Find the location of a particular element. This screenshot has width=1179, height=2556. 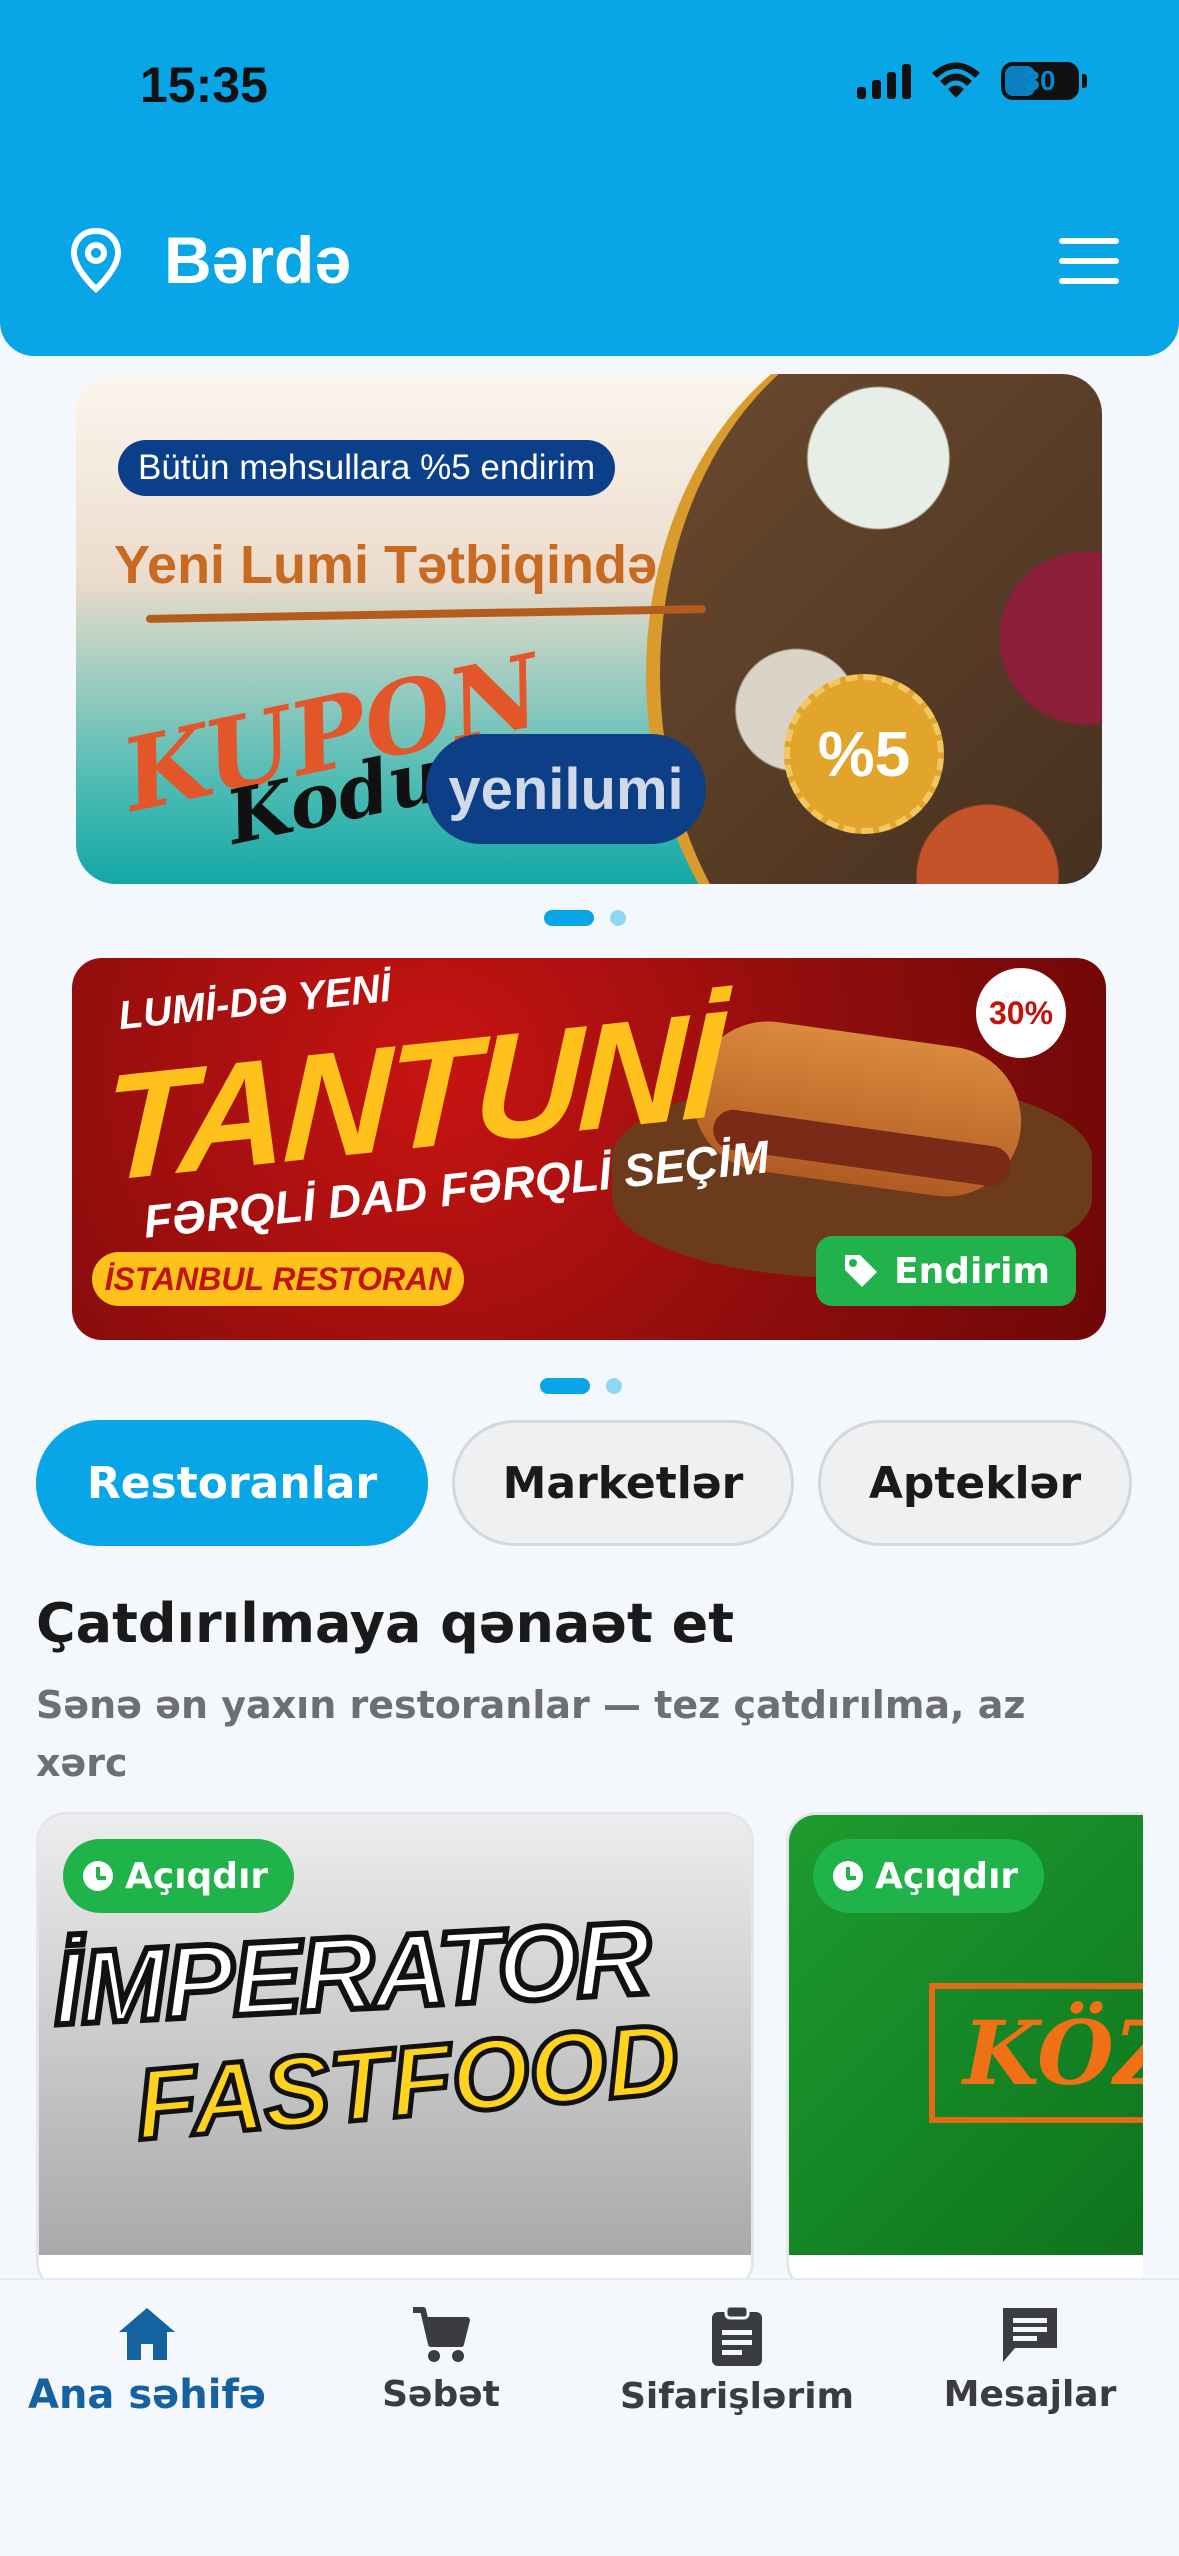

nav-messages: Mesajlar is located at coordinates (1030, 2359).